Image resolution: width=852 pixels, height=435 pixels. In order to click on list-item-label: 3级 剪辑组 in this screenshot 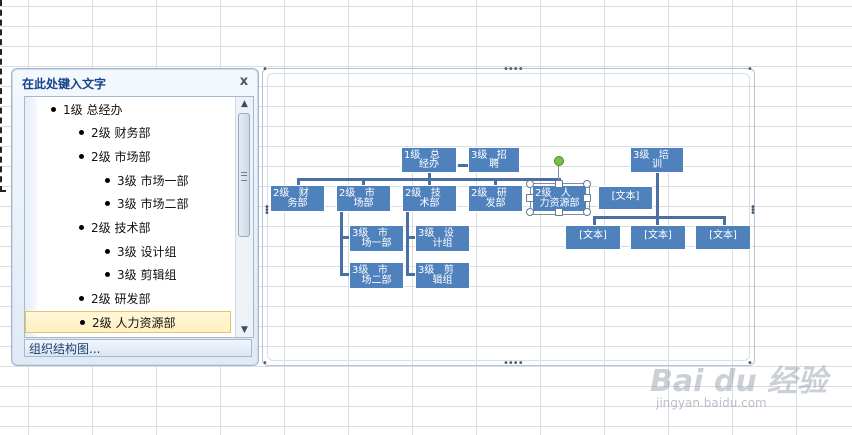, I will do `click(147, 275)`.